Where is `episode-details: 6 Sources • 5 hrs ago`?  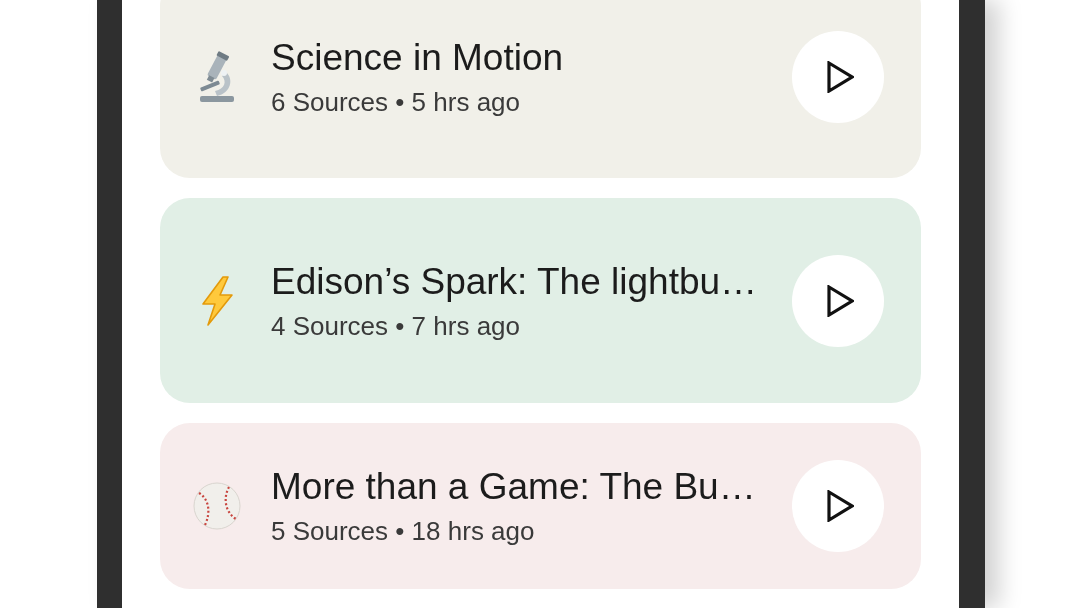
episode-details: 6 Sources • 5 hrs ago is located at coordinates (396, 102).